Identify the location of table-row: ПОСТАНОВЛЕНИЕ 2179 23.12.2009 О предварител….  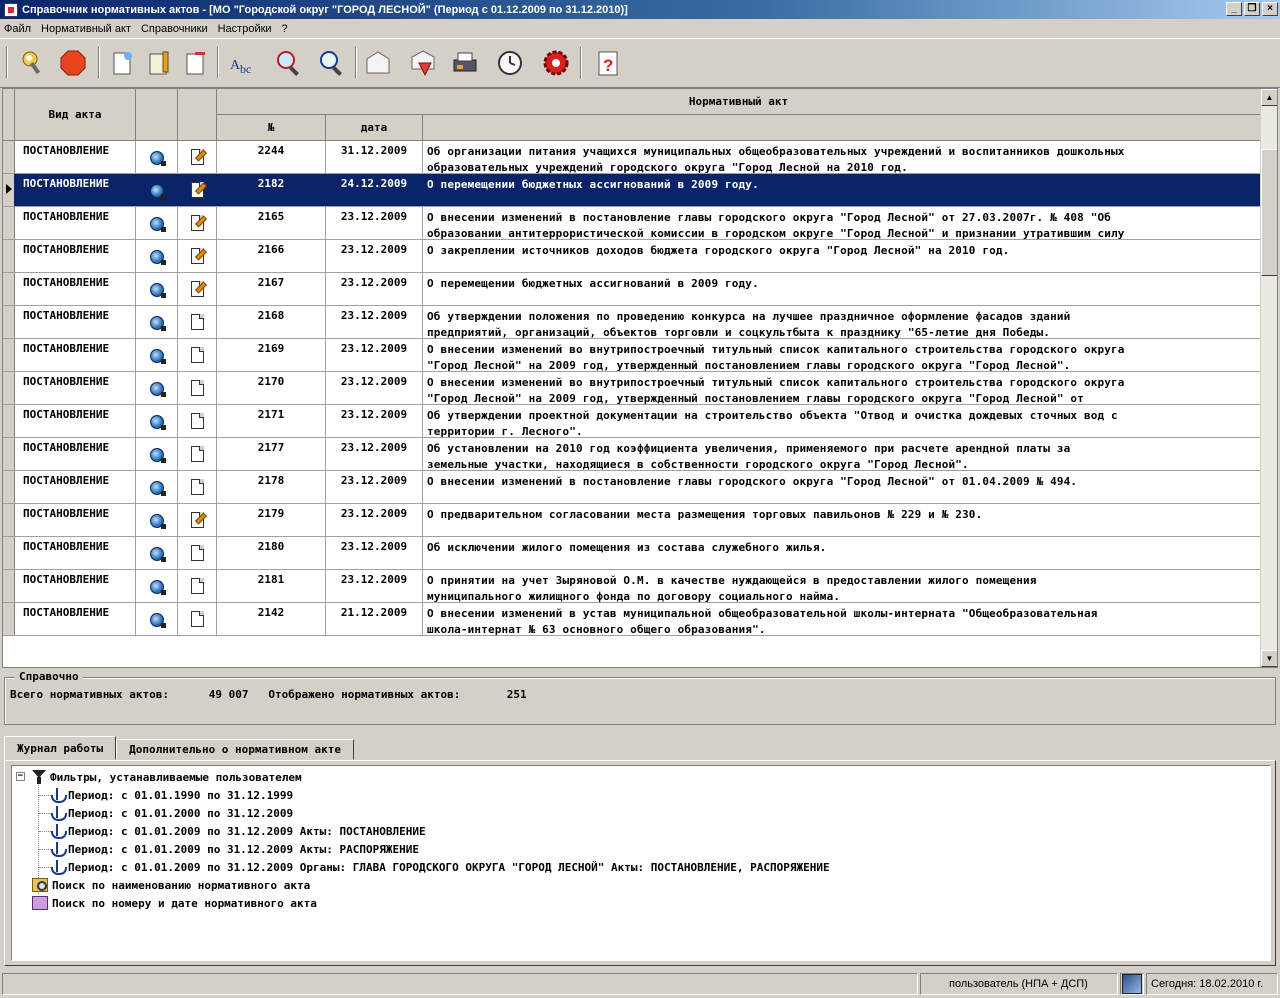
(632, 520).